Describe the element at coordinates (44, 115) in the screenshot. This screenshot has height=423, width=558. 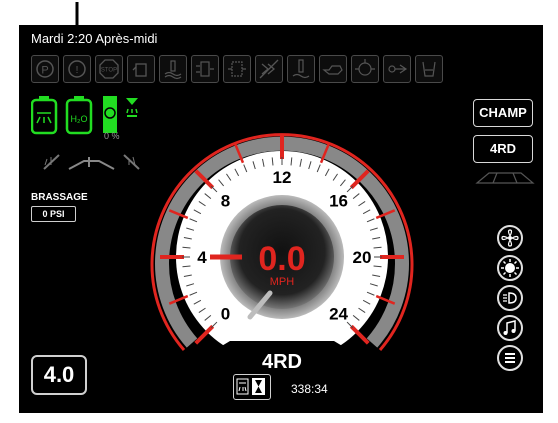
I see `sprayer-tank-icon` at that location.